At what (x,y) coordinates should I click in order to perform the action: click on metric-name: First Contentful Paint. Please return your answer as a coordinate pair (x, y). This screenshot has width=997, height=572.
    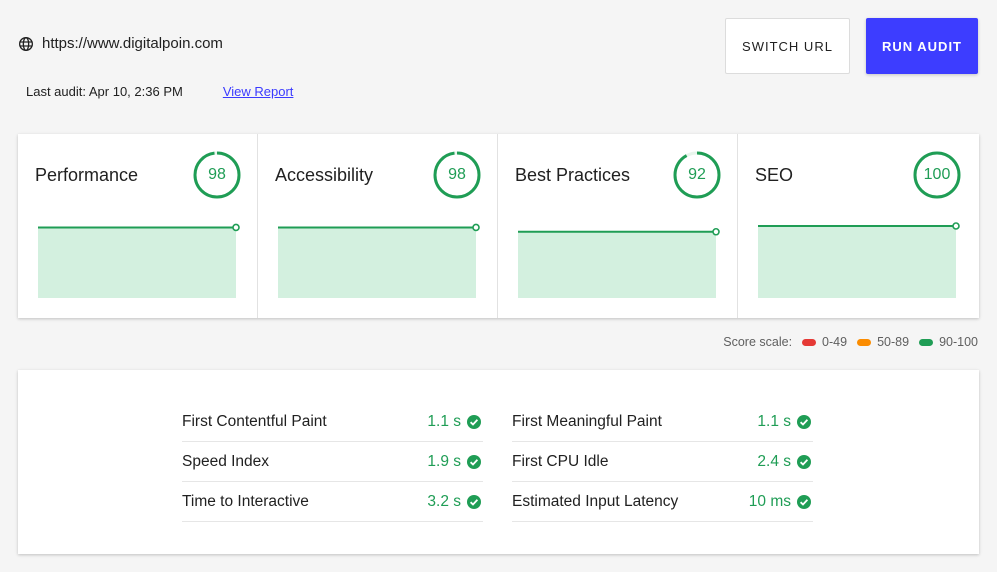
    Looking at the image, I should click on (254, 421).